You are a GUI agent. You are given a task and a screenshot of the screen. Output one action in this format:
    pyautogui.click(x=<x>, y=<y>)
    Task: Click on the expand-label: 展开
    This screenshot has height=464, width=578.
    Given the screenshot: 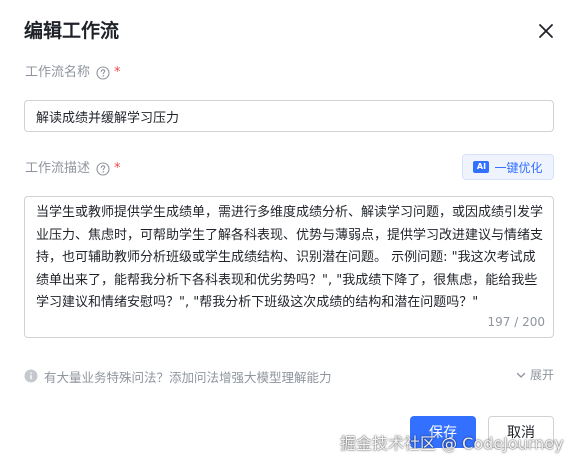 What is the action you would take?
    pyautogui.click(x=541, y=375)
    